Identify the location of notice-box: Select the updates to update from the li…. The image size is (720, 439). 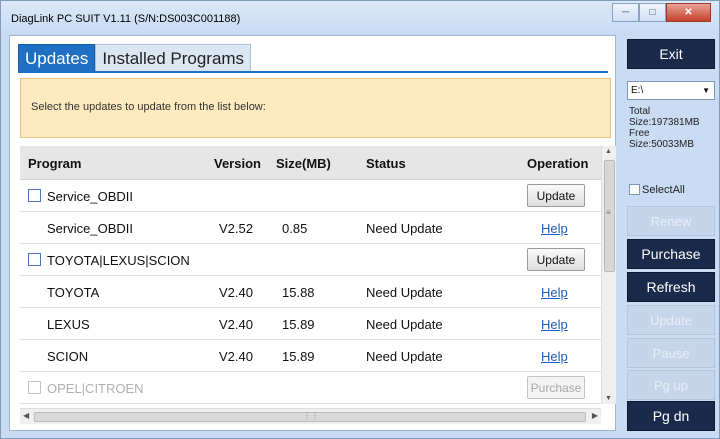
(315, 108).